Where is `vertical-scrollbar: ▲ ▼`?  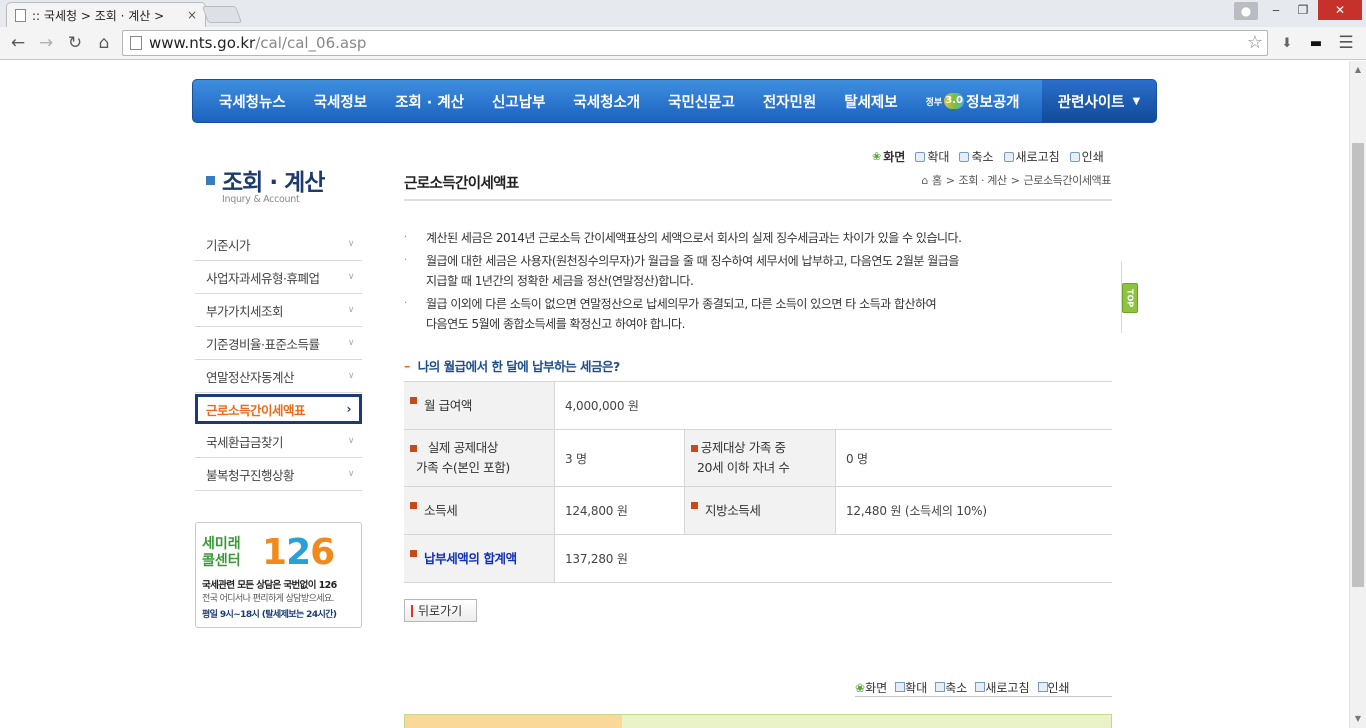 vertical-scrollbar: ▲ ▼ is located at coordinates (1357, 394).